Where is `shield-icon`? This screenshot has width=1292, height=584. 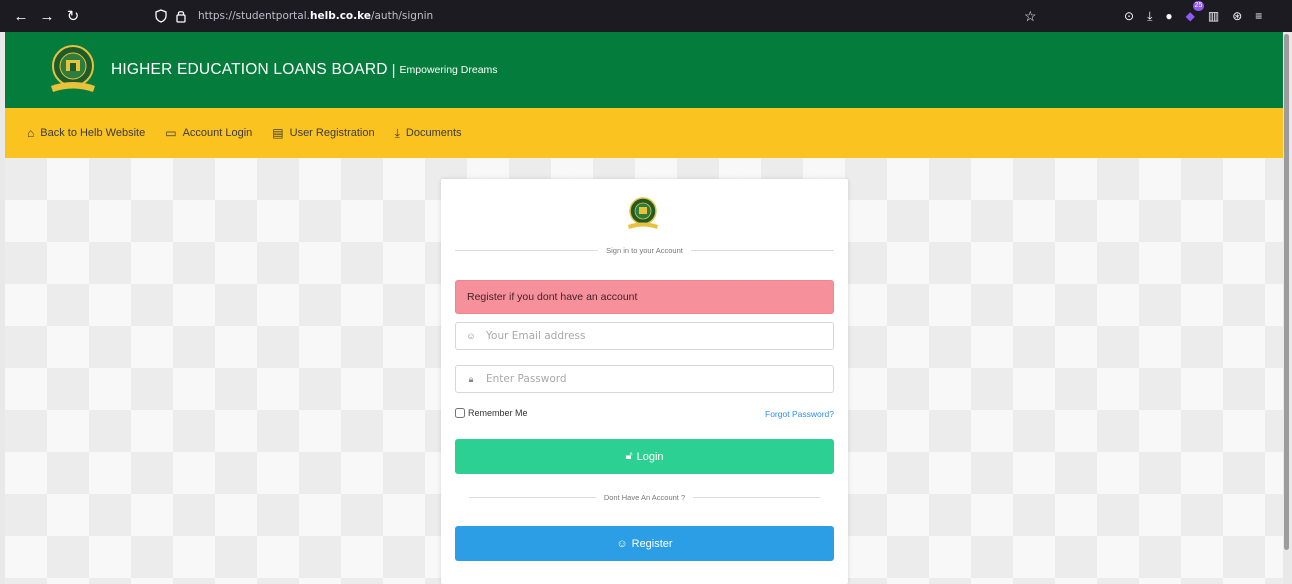
shield-icon is located at coordinates (161, 16).